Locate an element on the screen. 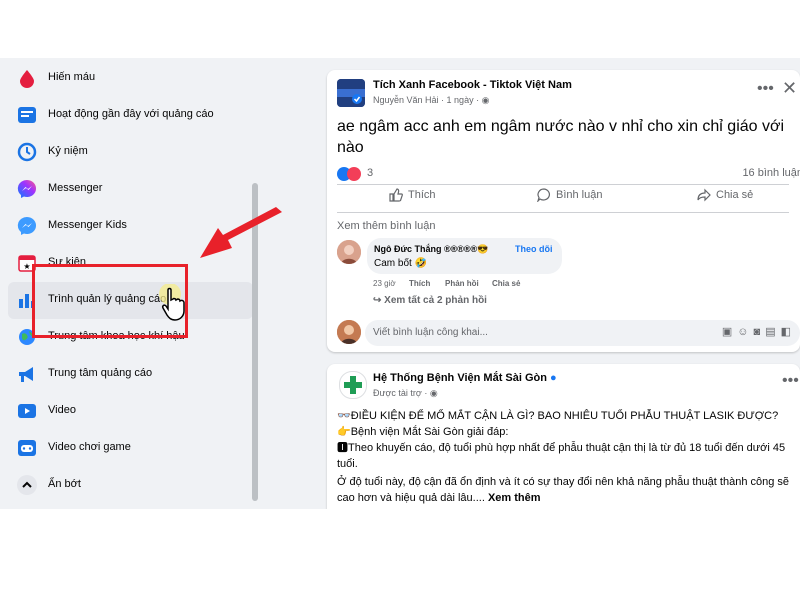 The image size is (800, 600). commenter-avatar is located at coordinates (349, 252).